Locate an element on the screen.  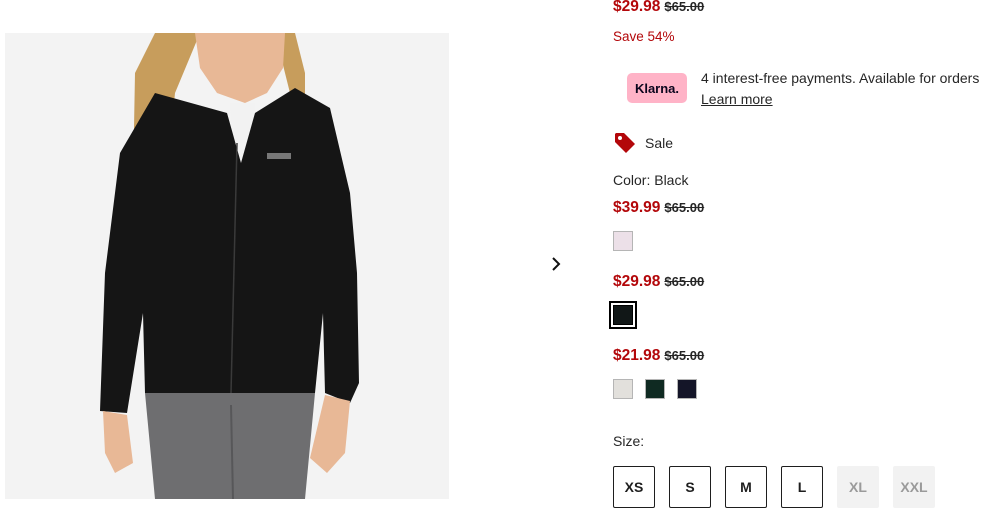
klarna-learn-more-link: Learn more is located at coordinates (737, 99).